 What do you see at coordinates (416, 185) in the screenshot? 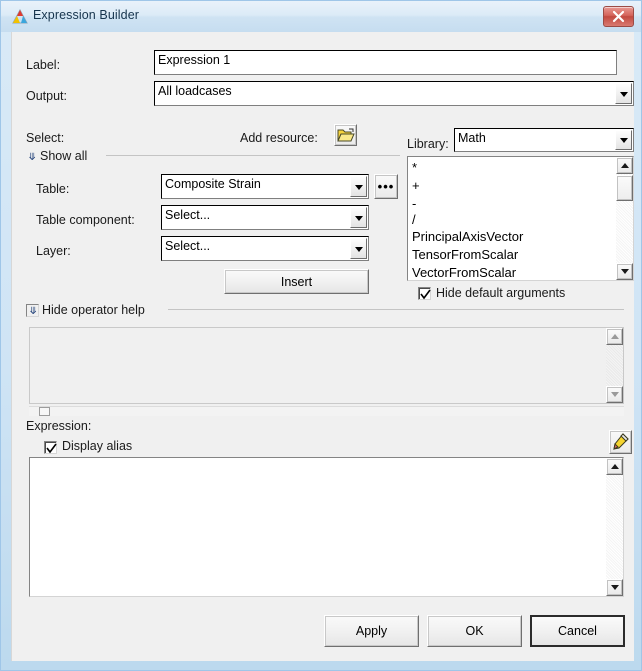
I see `list-item: +` at bounding box center [416, 185].